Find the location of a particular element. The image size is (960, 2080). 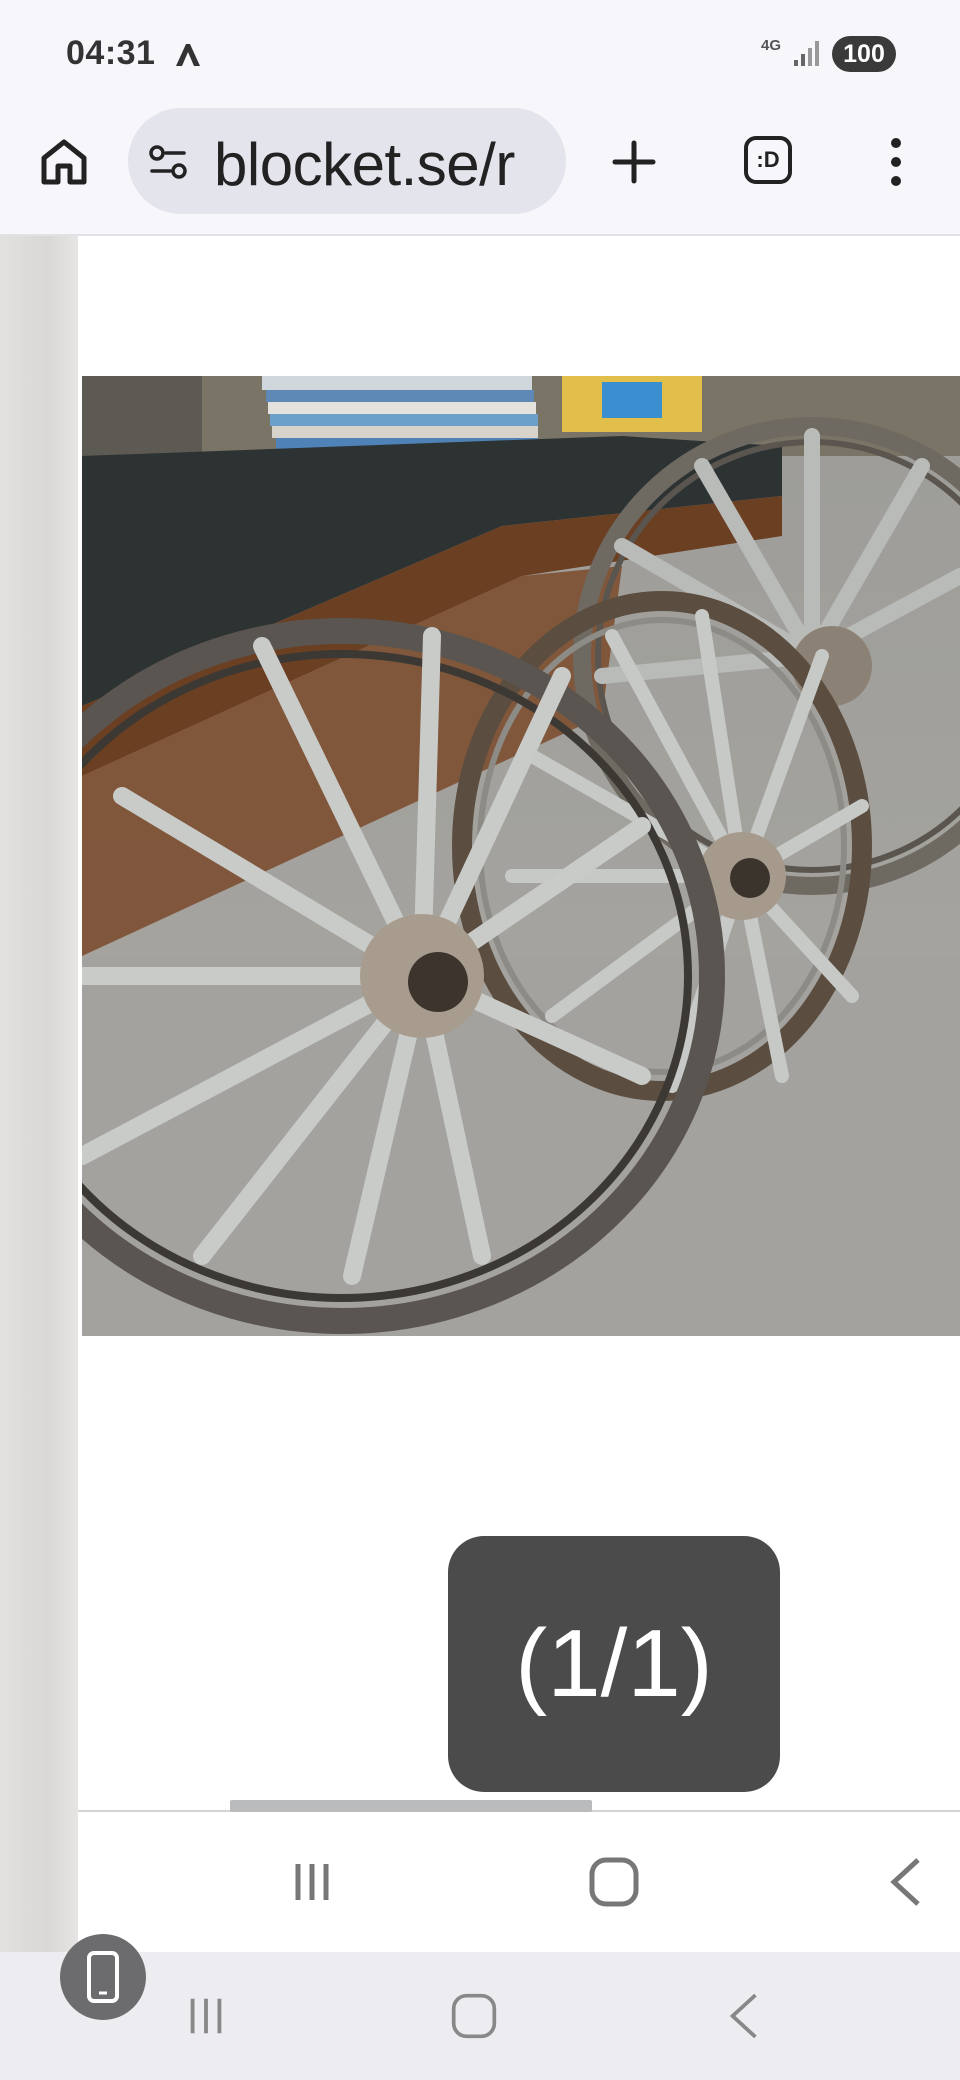

system-back-button is located at coordinates (744, 2016).